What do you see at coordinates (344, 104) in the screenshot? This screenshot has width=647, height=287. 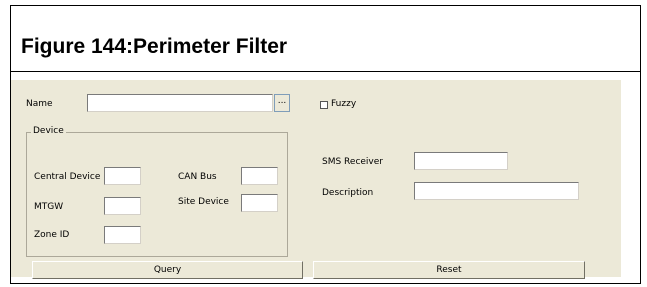 I see `fuzzy-label: Fuzzy` at bounding box center [344, 104].